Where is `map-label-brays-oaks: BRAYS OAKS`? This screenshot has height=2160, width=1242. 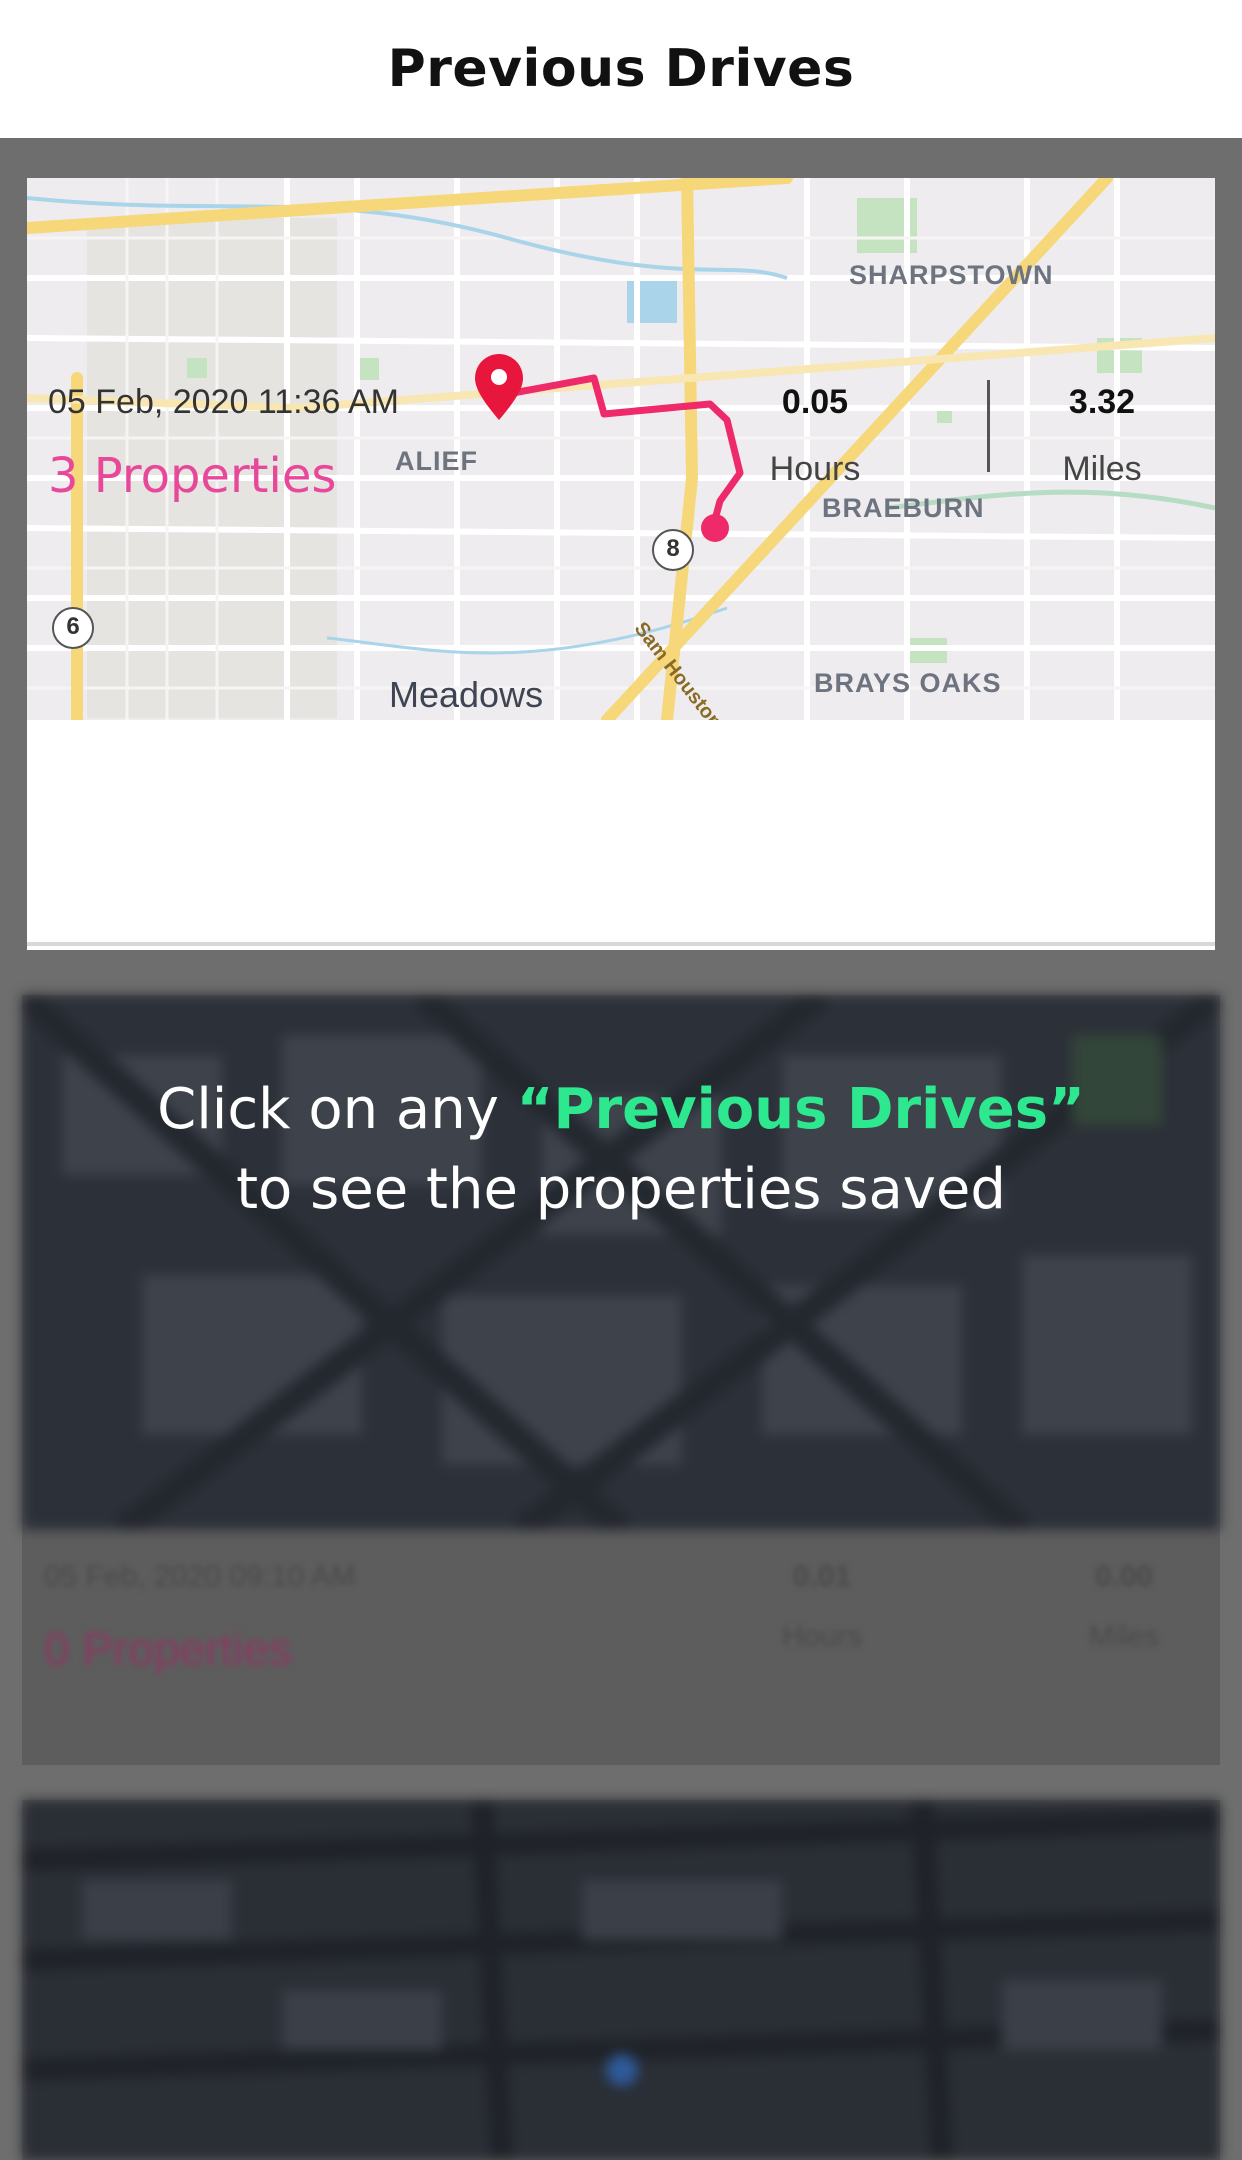
map-label-brays-oaks: BRAYS OAKS is located at coordinates (908, 683).